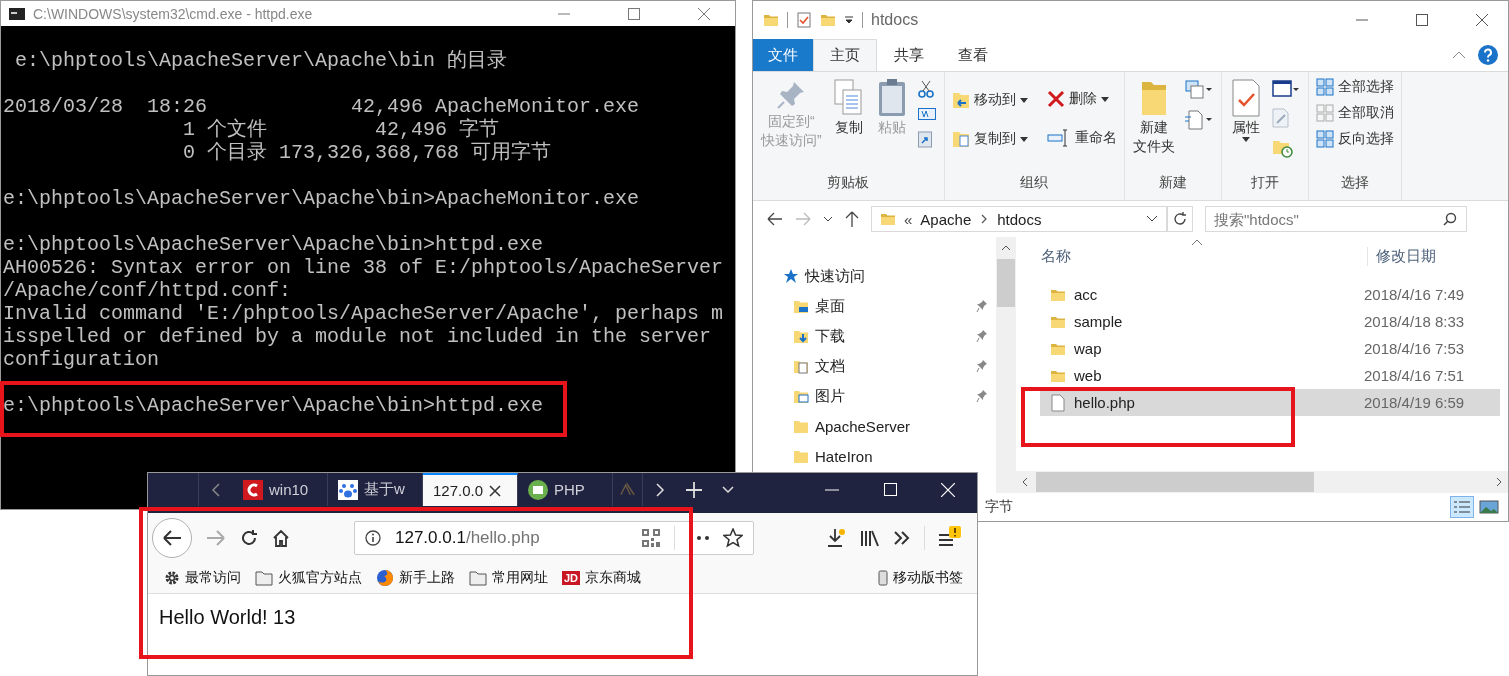 Image resolution: width=1509 pixels, height=676 pixels. Describe the element at coordinates (1270, 294) in the screenshot. I see `file-row: acc 2018/4/16 7:49` at that location.